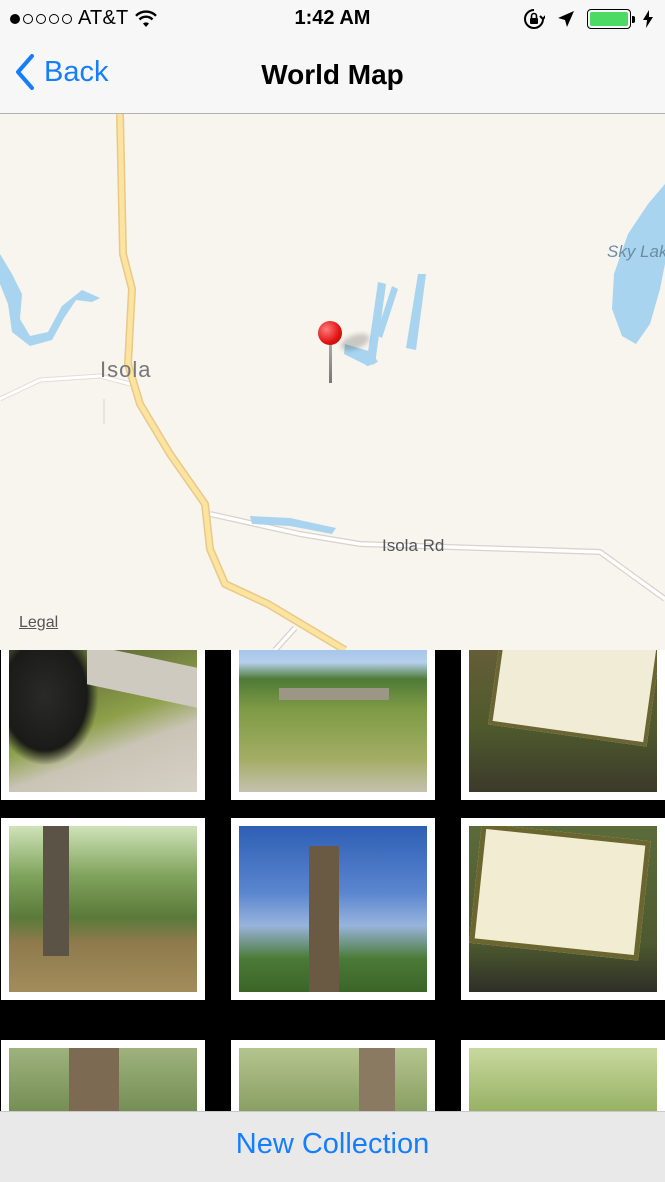  I want to click on orientation-lock-icon, so click(534, 19).